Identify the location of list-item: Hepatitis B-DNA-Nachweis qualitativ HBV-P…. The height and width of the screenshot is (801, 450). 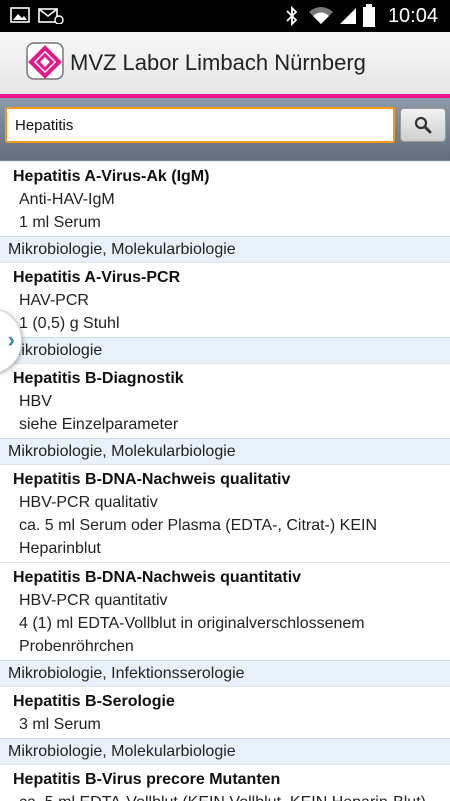
(225, 513).